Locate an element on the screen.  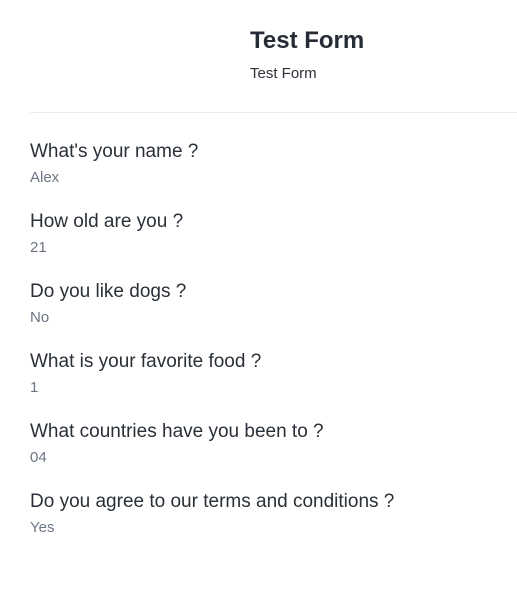
answer-value: No is located at coordinates (40, 317).